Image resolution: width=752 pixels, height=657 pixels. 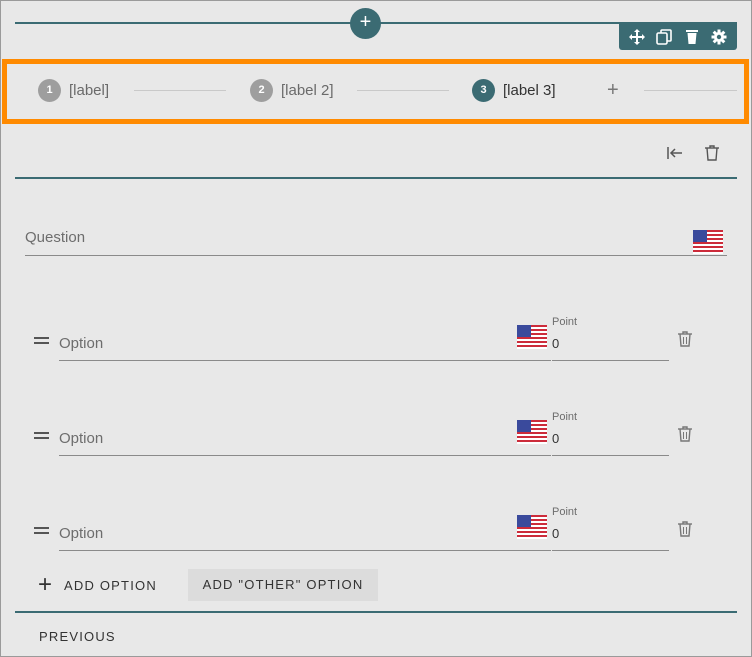 I want to click on section-divider, so click(x=376, y=178).